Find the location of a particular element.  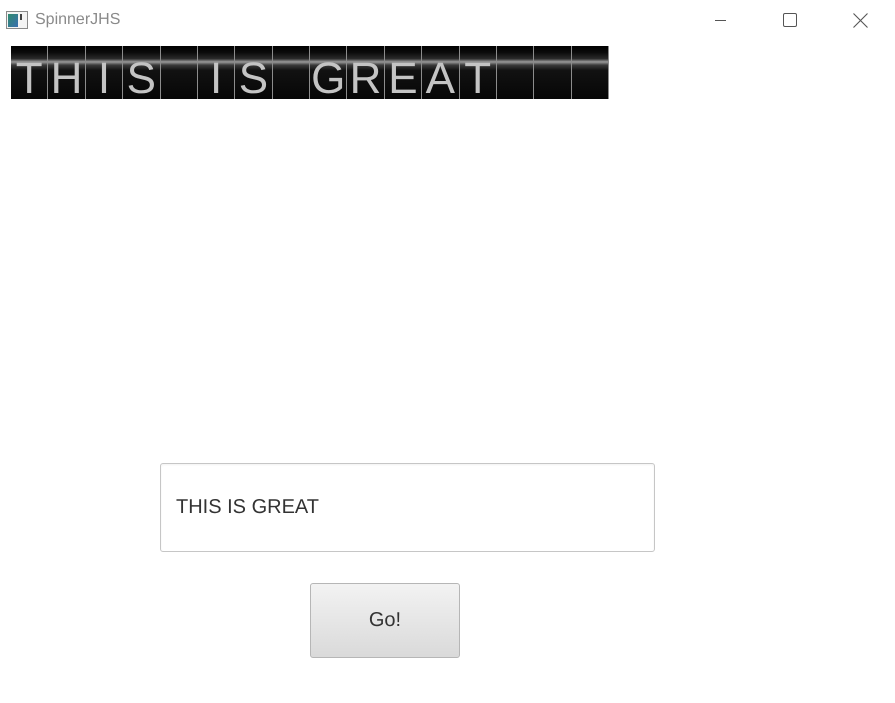

flap-letter: H is located at coordinates (66, 79).